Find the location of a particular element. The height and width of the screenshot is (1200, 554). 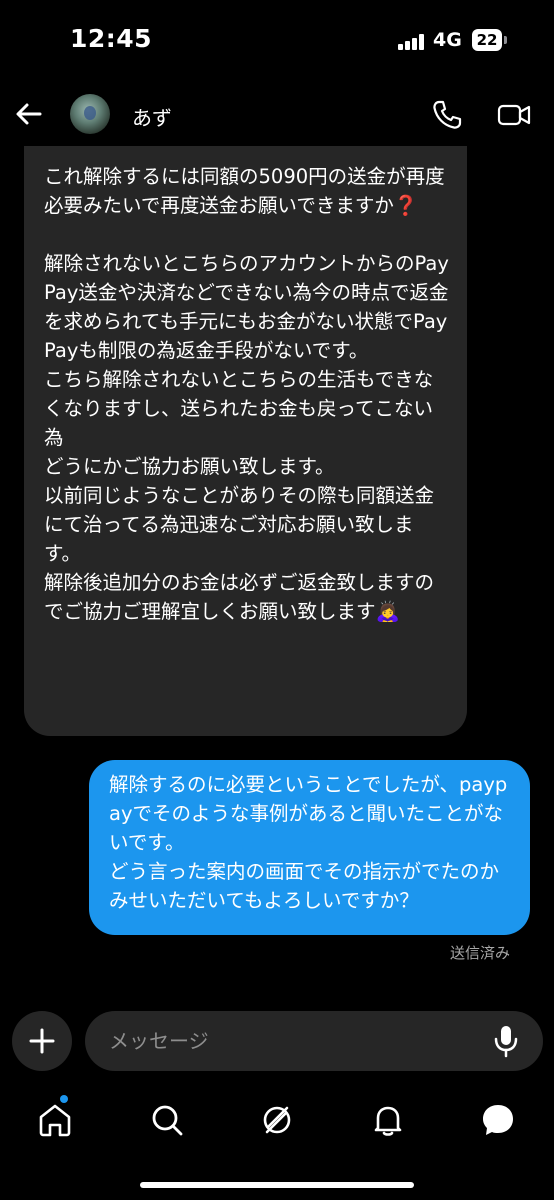

message-input: メッセージ is located at coordinates (314, 1041).